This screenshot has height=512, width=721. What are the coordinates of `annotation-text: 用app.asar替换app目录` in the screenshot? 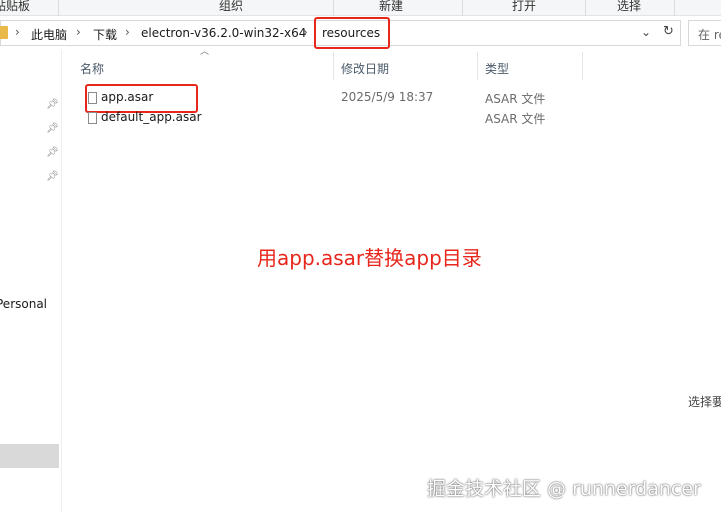 It's located at (369, 258).